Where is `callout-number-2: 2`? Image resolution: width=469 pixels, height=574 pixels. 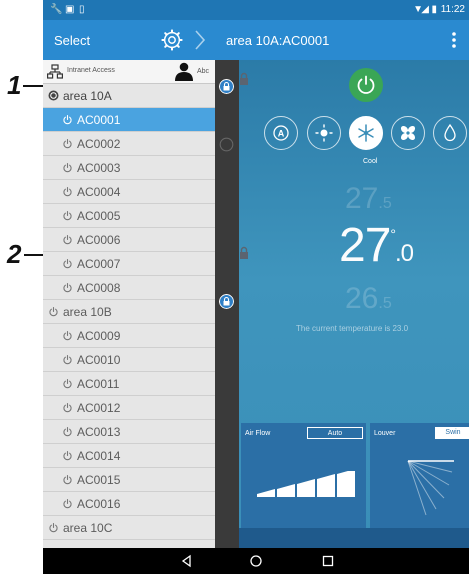
callout-number-2: 2 is located at coordinates (14, 254).